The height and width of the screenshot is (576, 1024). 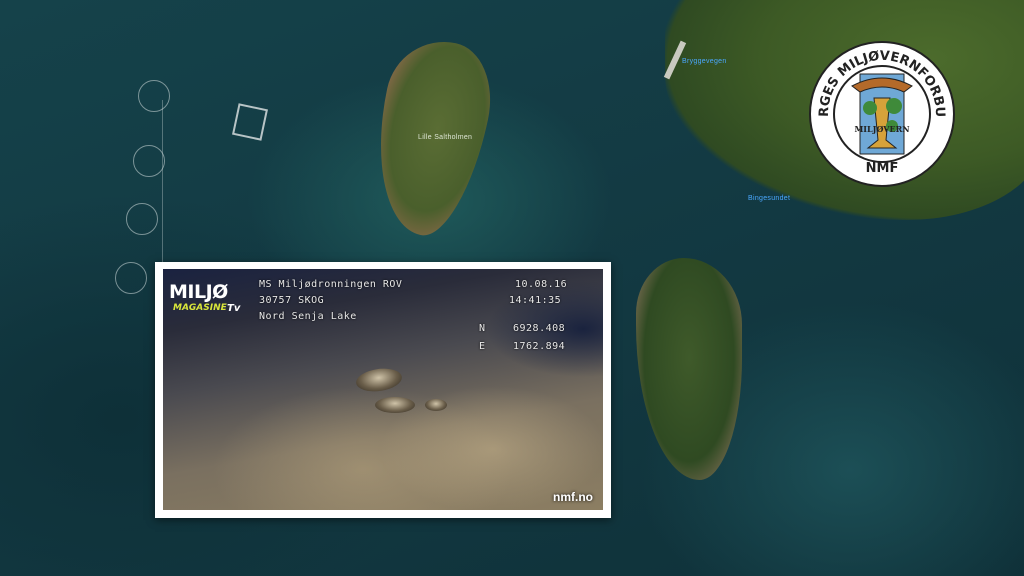 I want to click on logo-center-text: MILJØVERN, so click(x=881, y=129).